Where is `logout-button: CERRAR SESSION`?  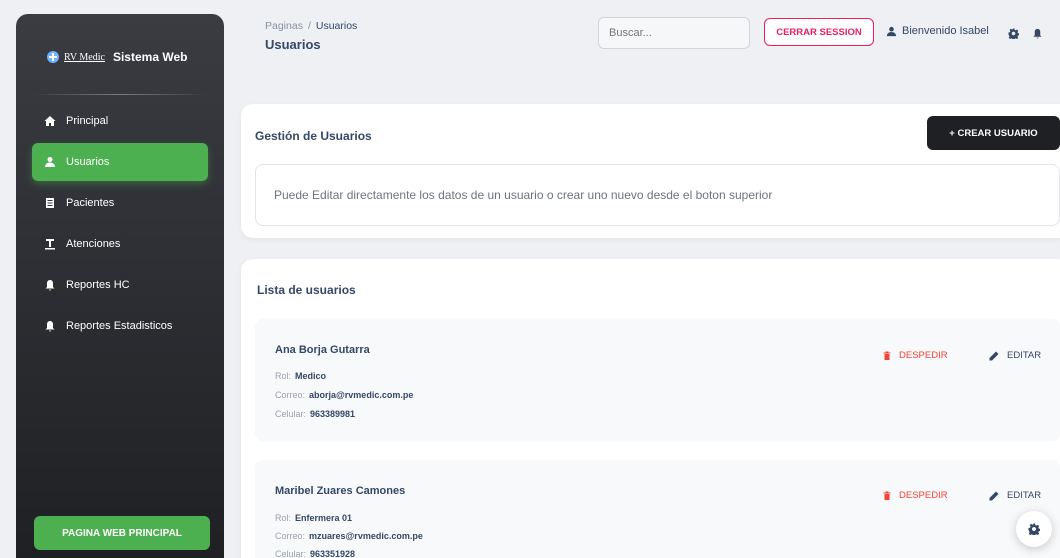 logout-button: CERRAR SESSION is located at coordinates (819, 32).